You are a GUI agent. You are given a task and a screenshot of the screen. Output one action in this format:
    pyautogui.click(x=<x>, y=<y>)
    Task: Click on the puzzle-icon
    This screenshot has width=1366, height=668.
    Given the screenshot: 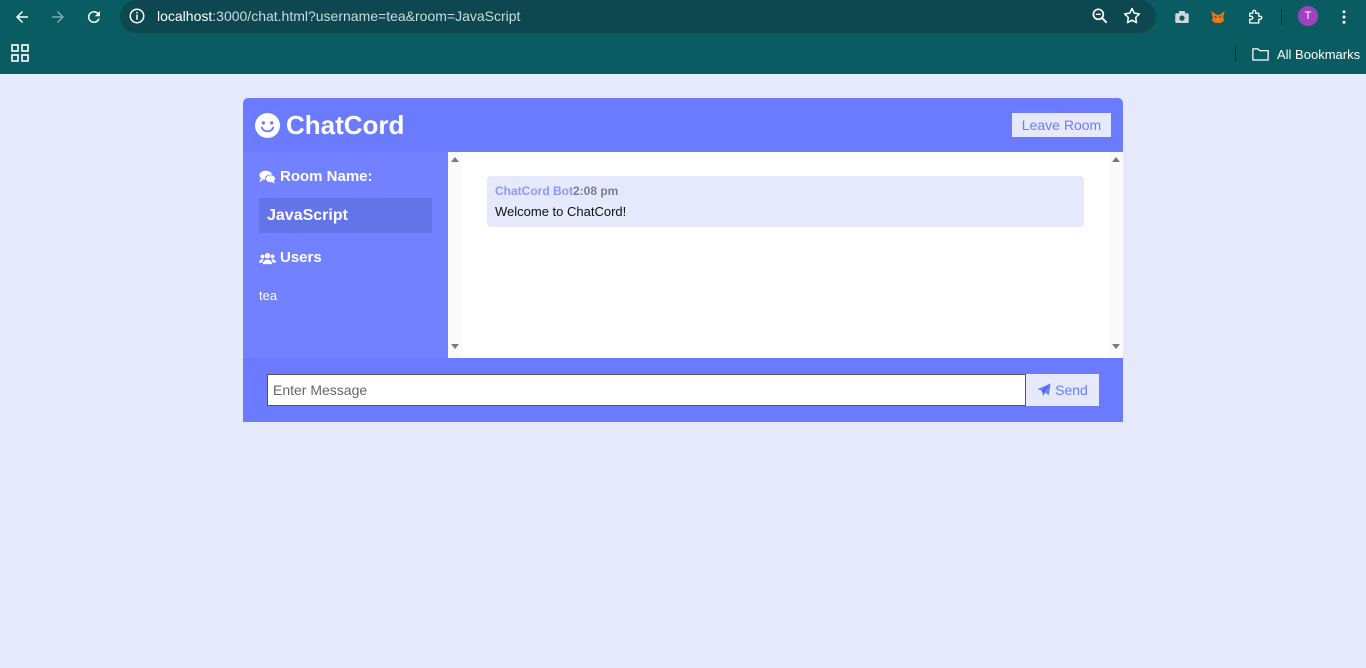 What is the action you would take?
    pyautogui.click(x=1256, y=16)
    